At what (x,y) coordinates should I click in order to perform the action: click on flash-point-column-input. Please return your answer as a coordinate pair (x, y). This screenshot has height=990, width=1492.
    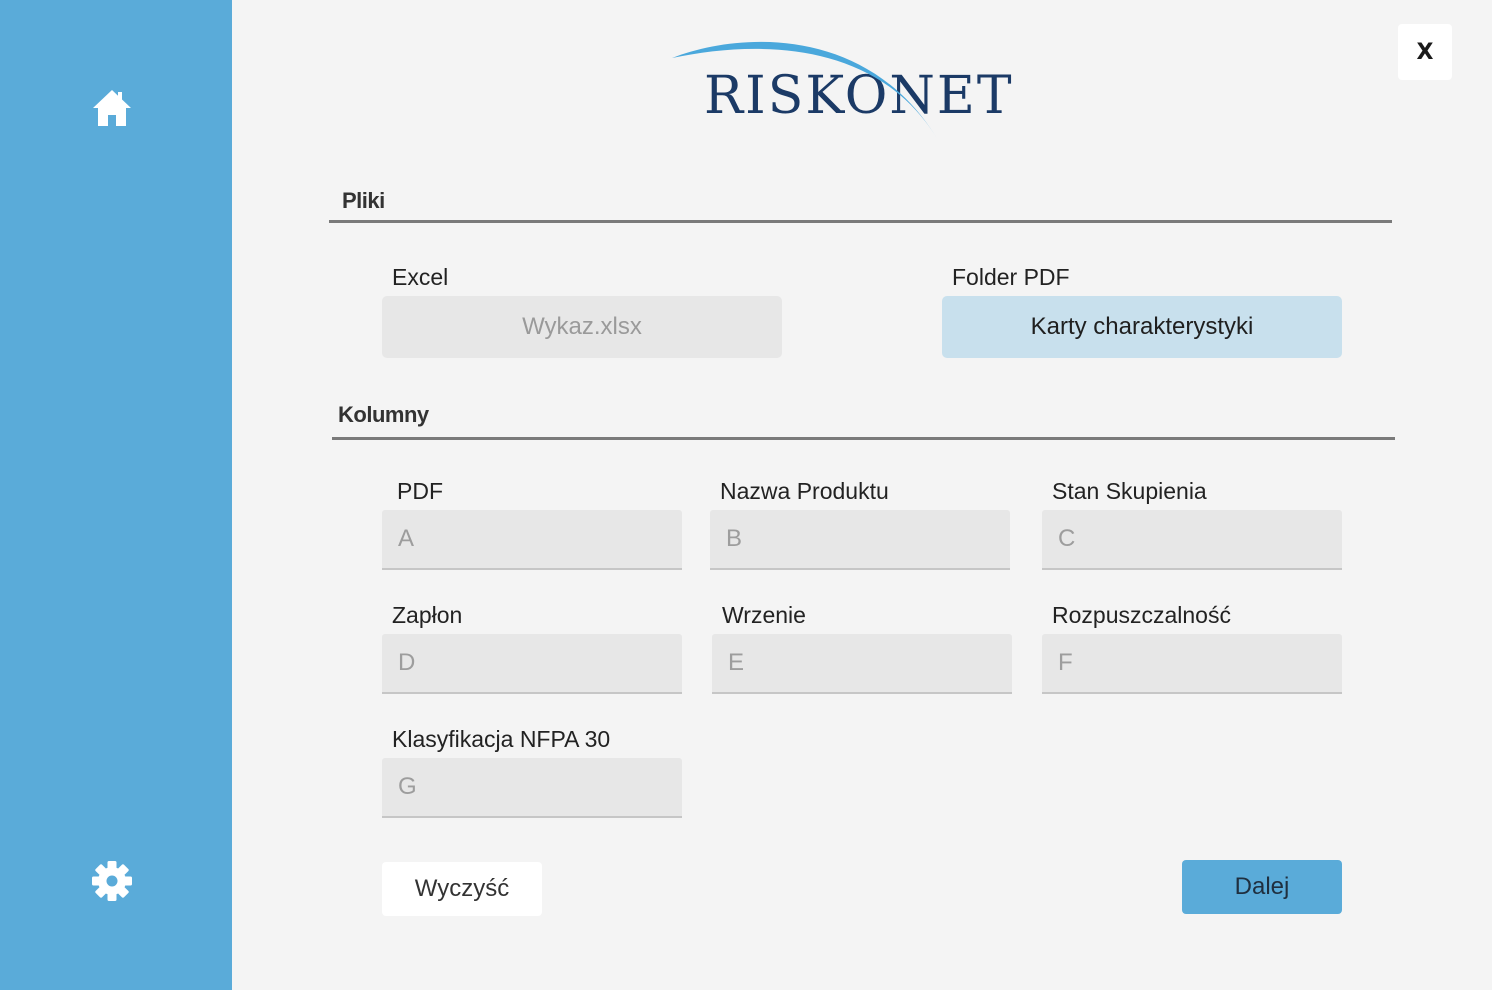
    Looking at the image, I should click on (532, 663).